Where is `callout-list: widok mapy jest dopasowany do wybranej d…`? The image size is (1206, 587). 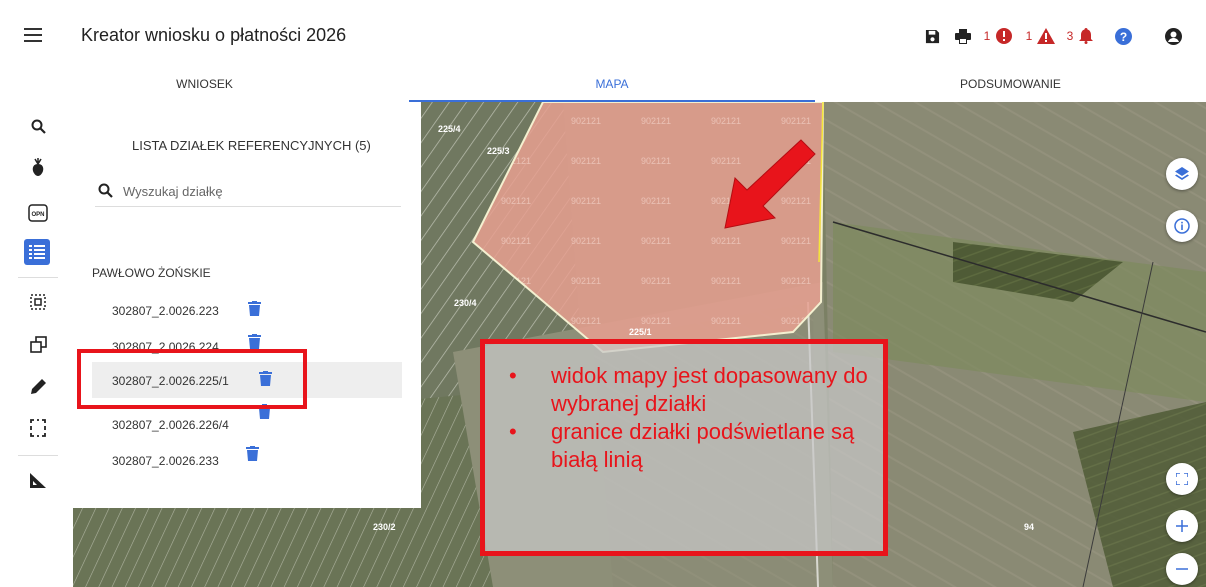
callout-list: widok mapy jest dopasowany do wybranej d… is located at coordinates (688, 418).